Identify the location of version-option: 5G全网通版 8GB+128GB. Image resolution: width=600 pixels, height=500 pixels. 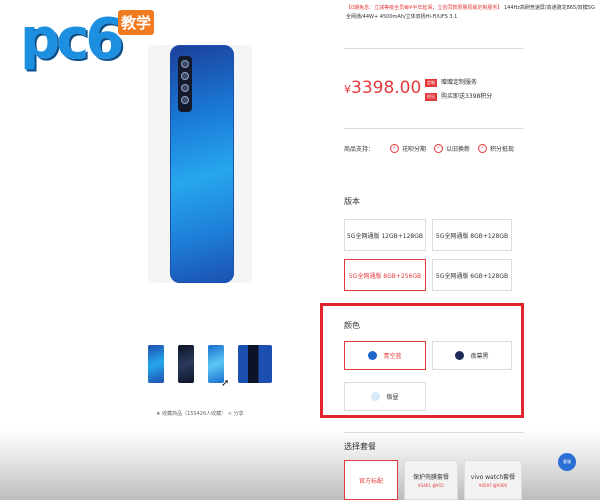
(472, 235).